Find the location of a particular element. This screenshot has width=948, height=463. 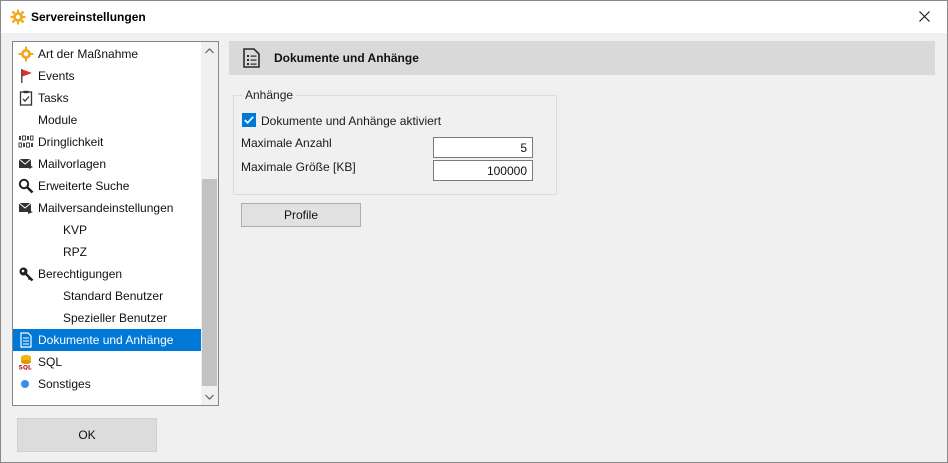

checkmark-icon is located at coordinates (249, 120).